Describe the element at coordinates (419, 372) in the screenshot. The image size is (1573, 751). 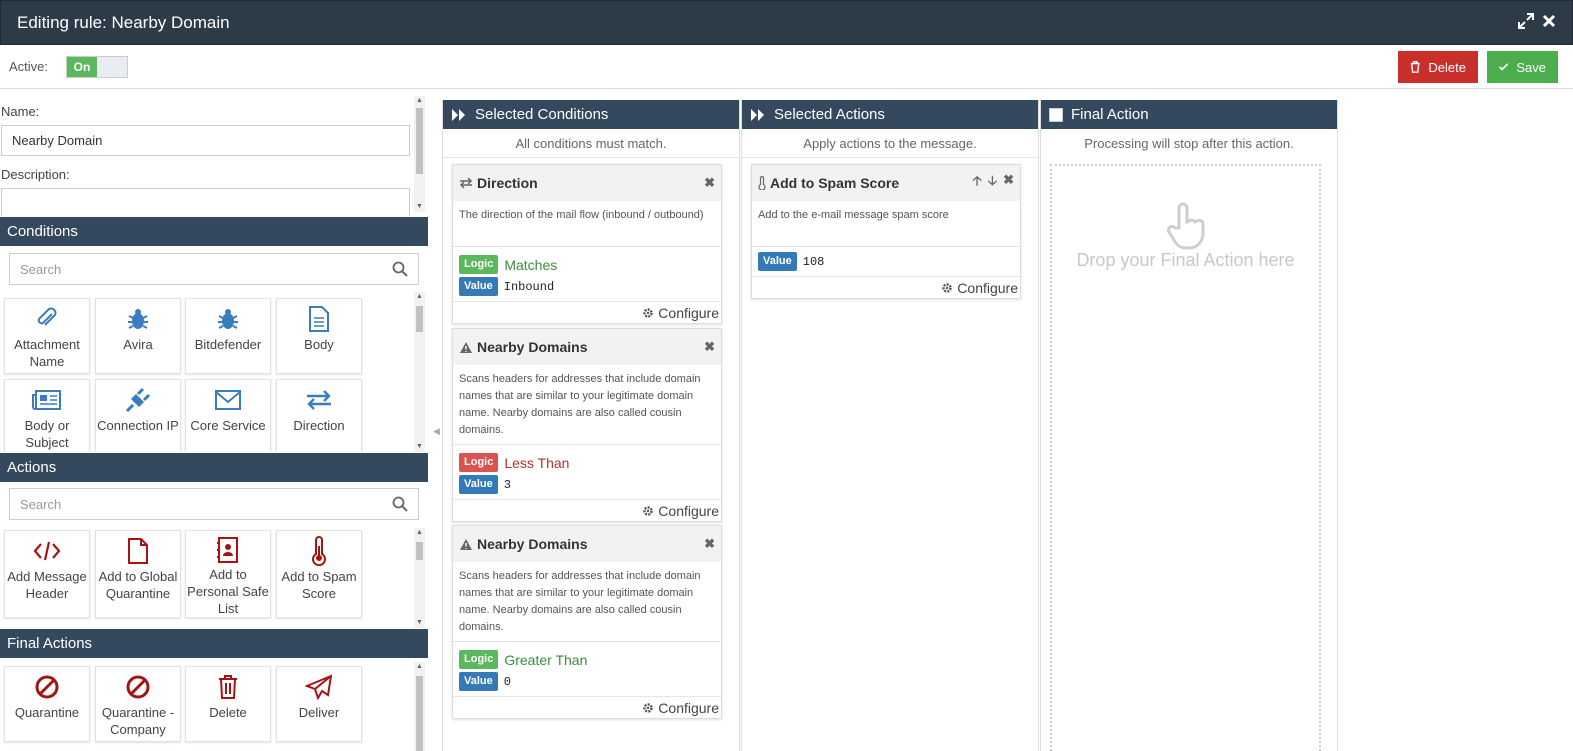
I see `conditions-scrollbar: ▲ ▼` at that location.